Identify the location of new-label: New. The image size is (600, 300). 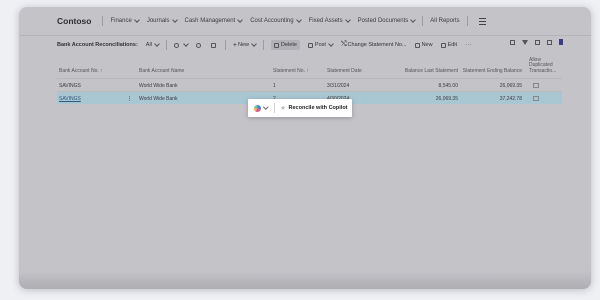
(244, 45).